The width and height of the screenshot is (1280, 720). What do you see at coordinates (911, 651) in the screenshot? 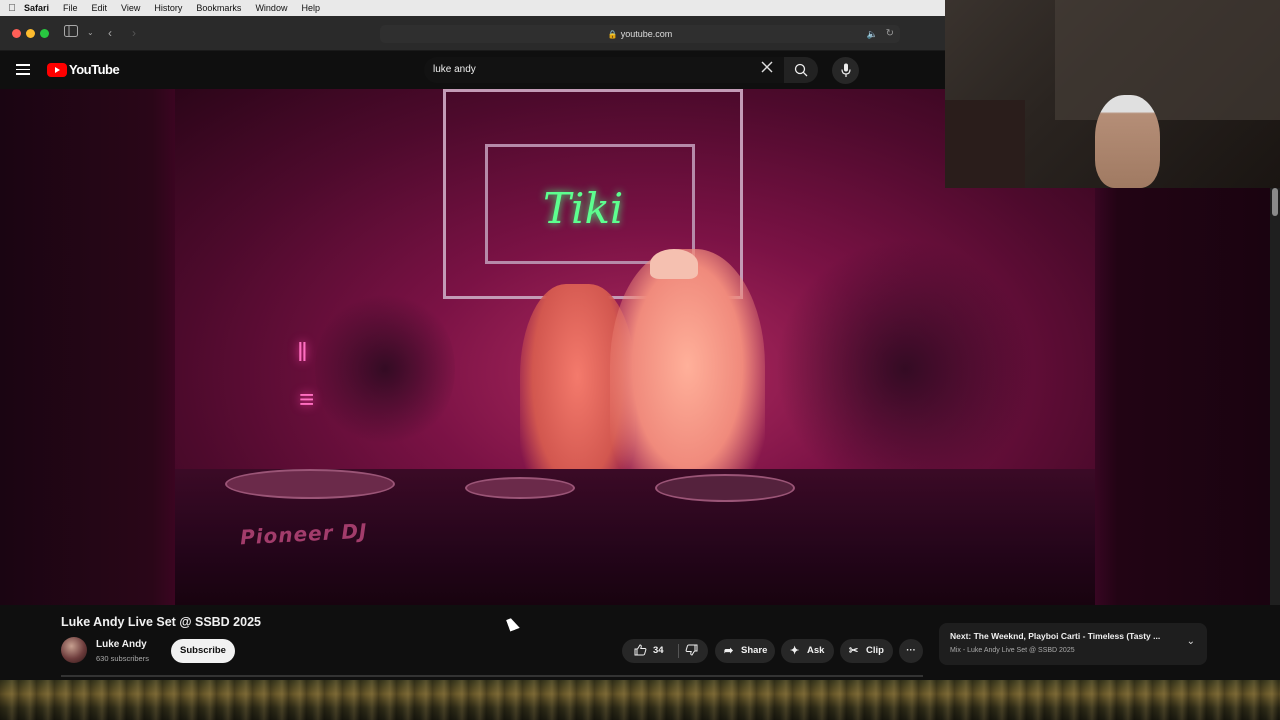
I see `more-actions-button: ···` at bounding box center [911, 651].